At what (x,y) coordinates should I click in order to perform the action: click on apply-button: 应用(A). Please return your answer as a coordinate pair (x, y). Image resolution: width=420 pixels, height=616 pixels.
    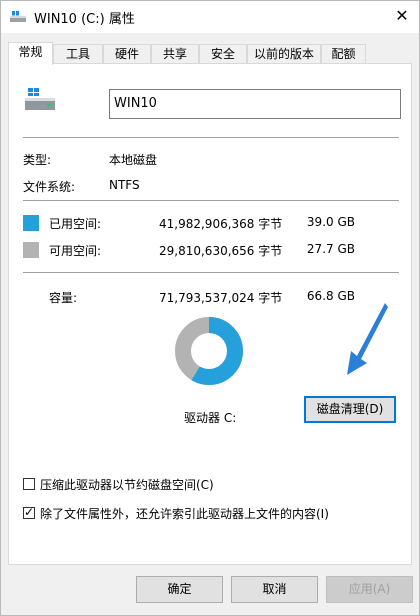
    Looking at the image, I should click on (369, 589).